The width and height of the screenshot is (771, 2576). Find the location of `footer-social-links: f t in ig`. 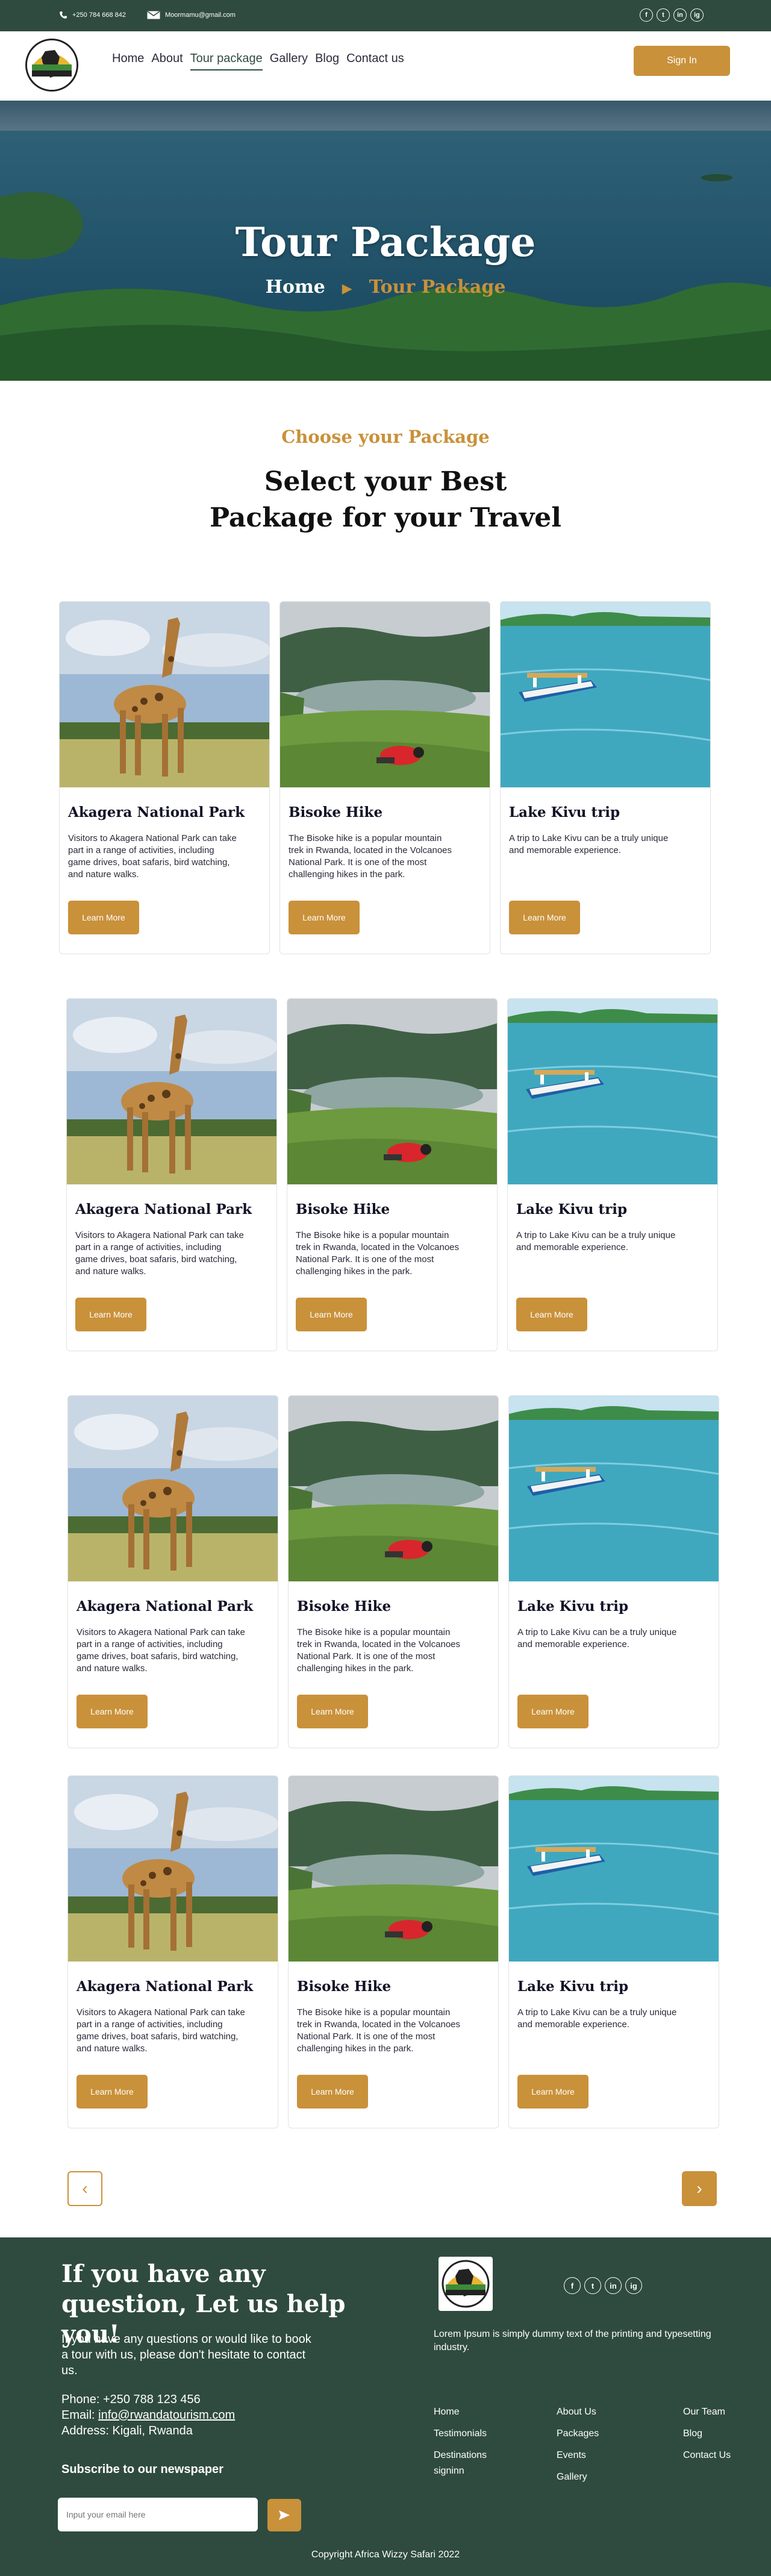

footer-social-links: f t in ig is located at coordinates (603, 2285).